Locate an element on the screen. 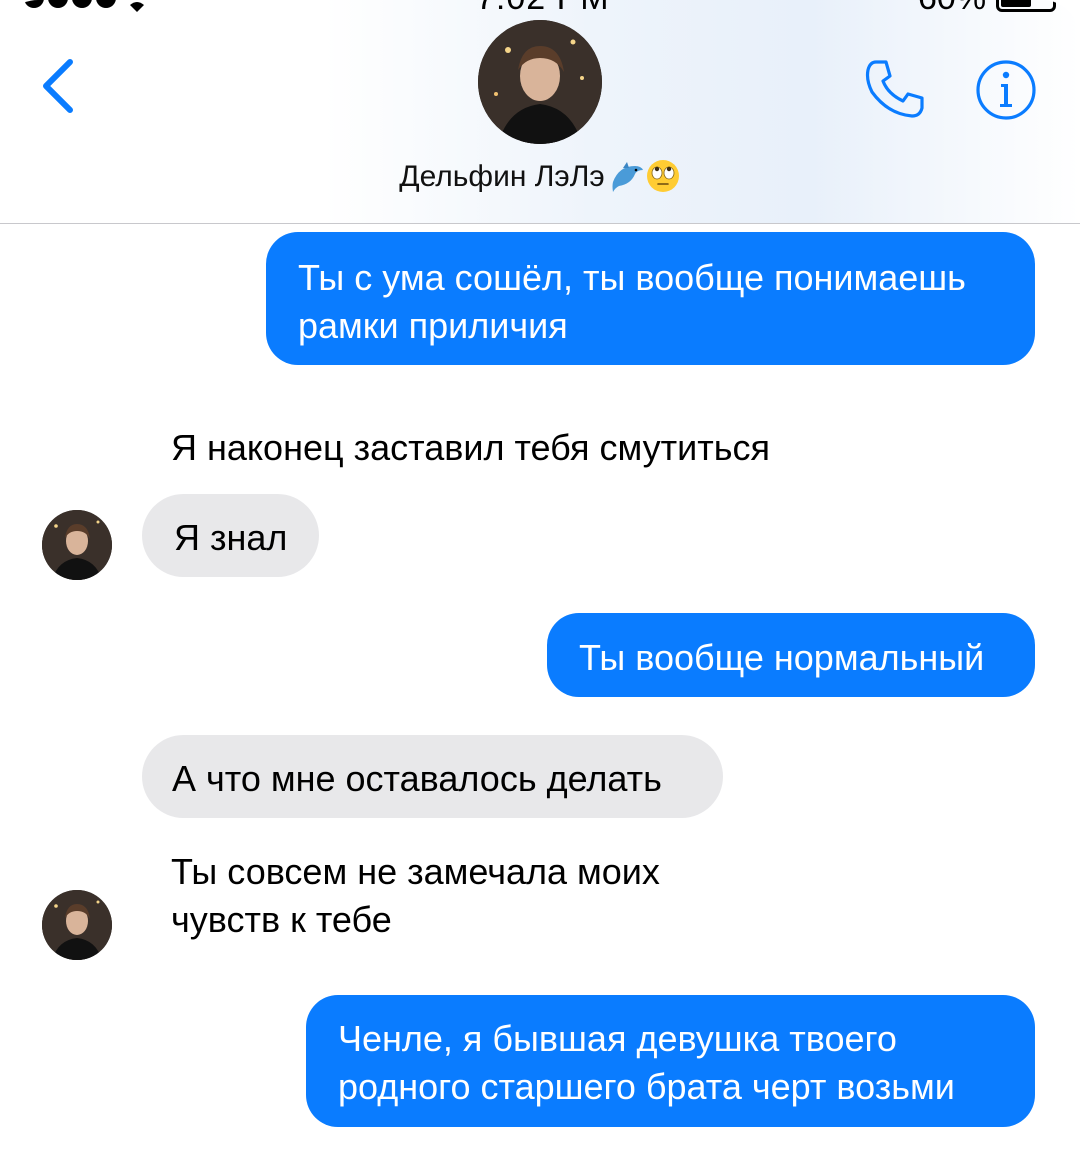  message-outgoing: Ты вообще нормальный is located at coordinates (791, 655).